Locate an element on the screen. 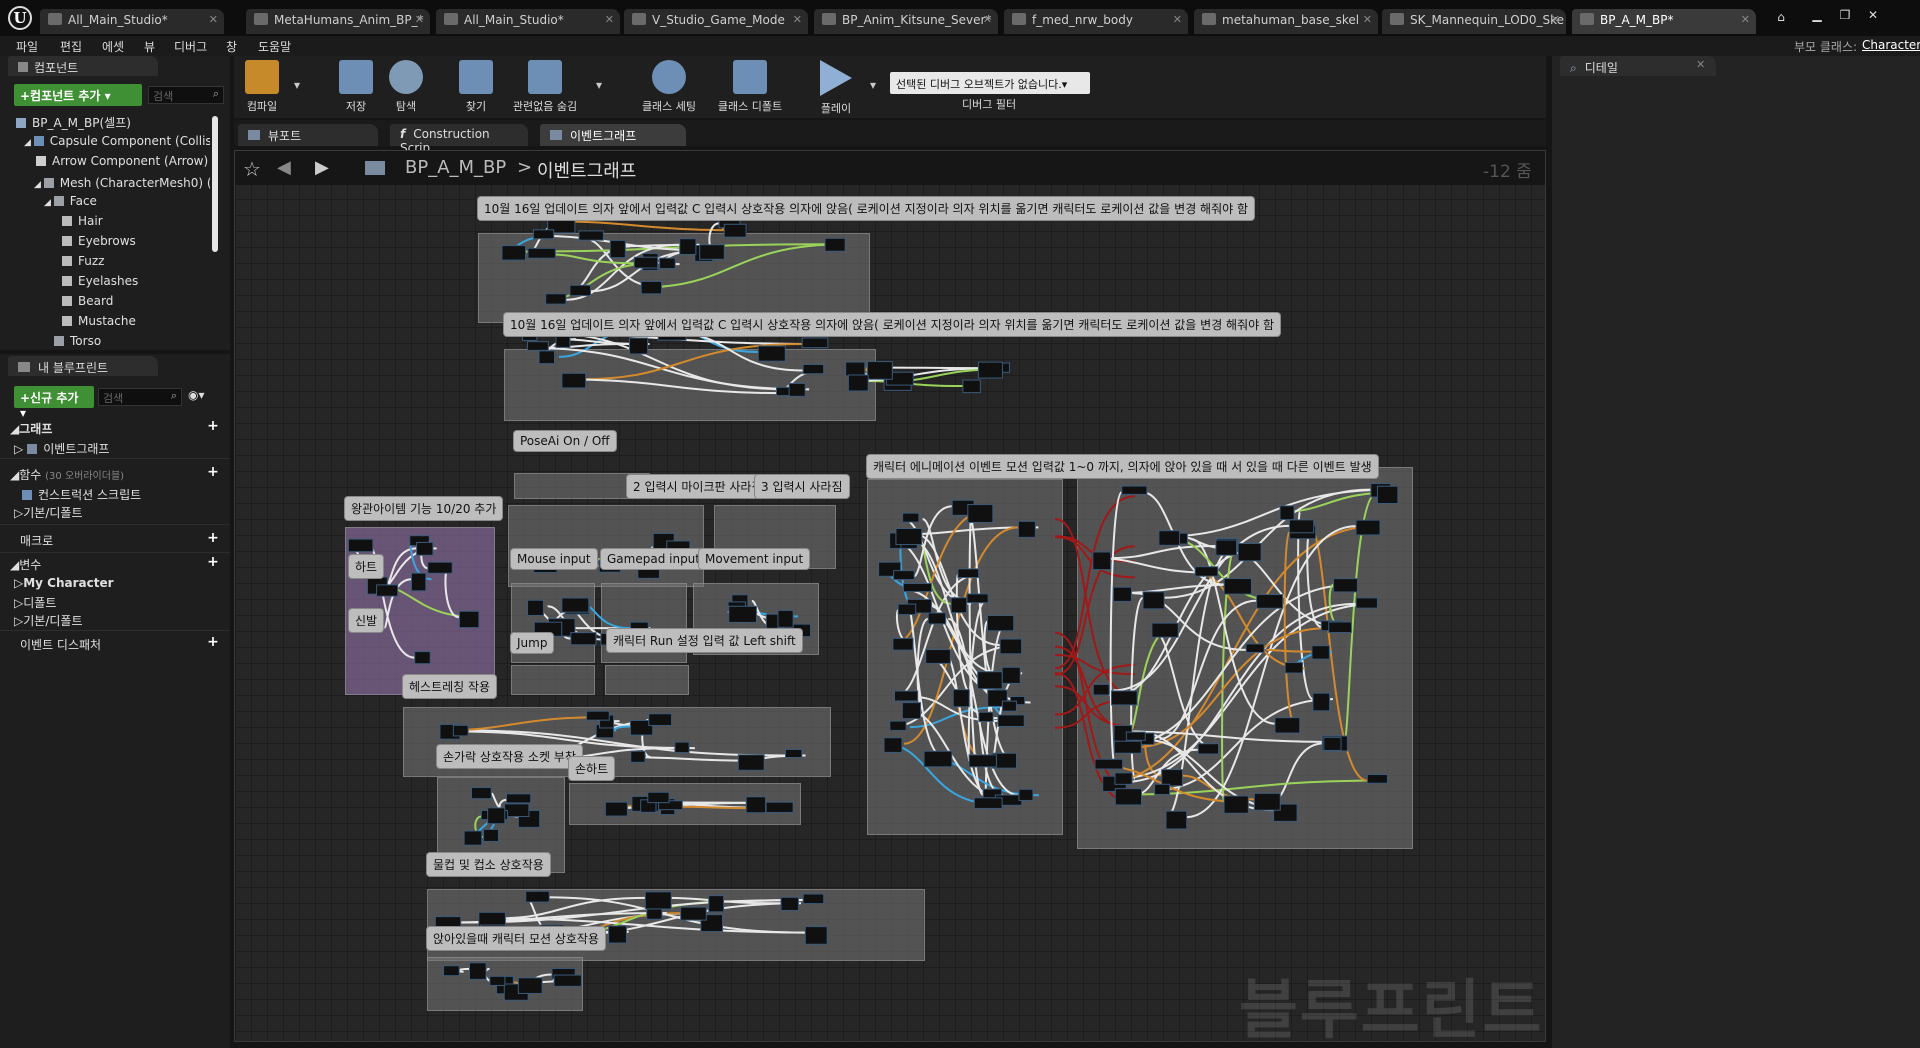  comment-label: 물컵 및 컵소 상호작용 is located at coordinates (488, 864).